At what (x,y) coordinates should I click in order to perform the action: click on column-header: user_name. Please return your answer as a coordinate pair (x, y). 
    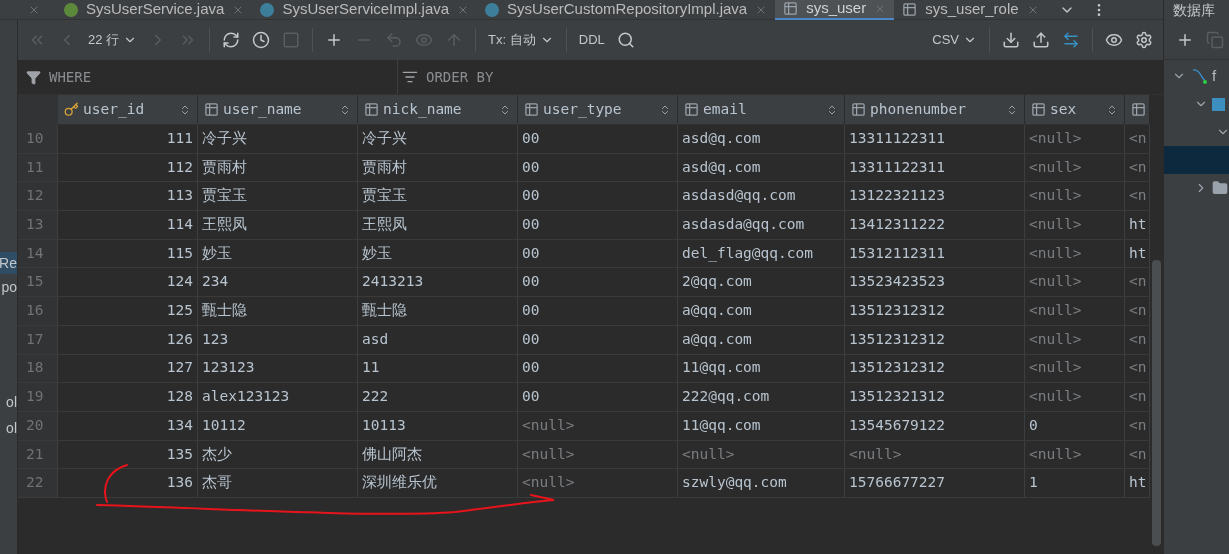
    Looking at the image, I should click on (278, 109).